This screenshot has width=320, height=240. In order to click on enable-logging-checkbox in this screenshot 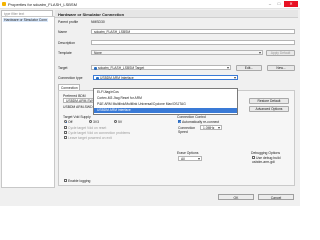, I will do `click(65, 180)`.